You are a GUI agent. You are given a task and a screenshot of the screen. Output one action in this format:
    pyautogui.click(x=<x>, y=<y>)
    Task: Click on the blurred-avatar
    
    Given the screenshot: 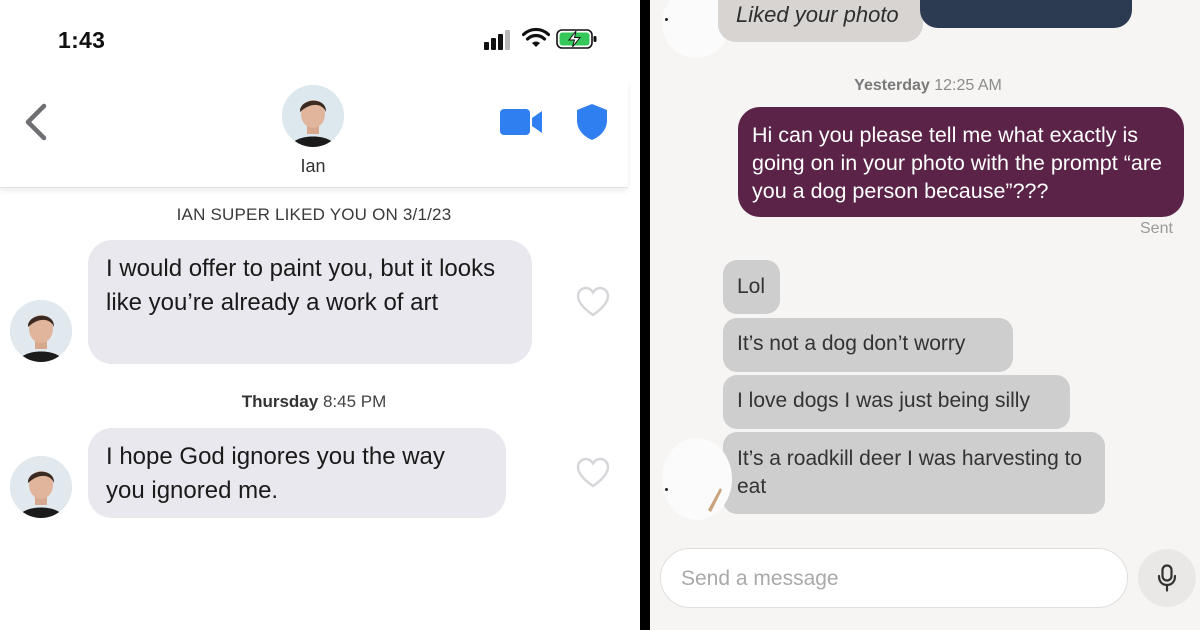 What is the action you would take?
    pyautogui.click(x=697, y=479)
    